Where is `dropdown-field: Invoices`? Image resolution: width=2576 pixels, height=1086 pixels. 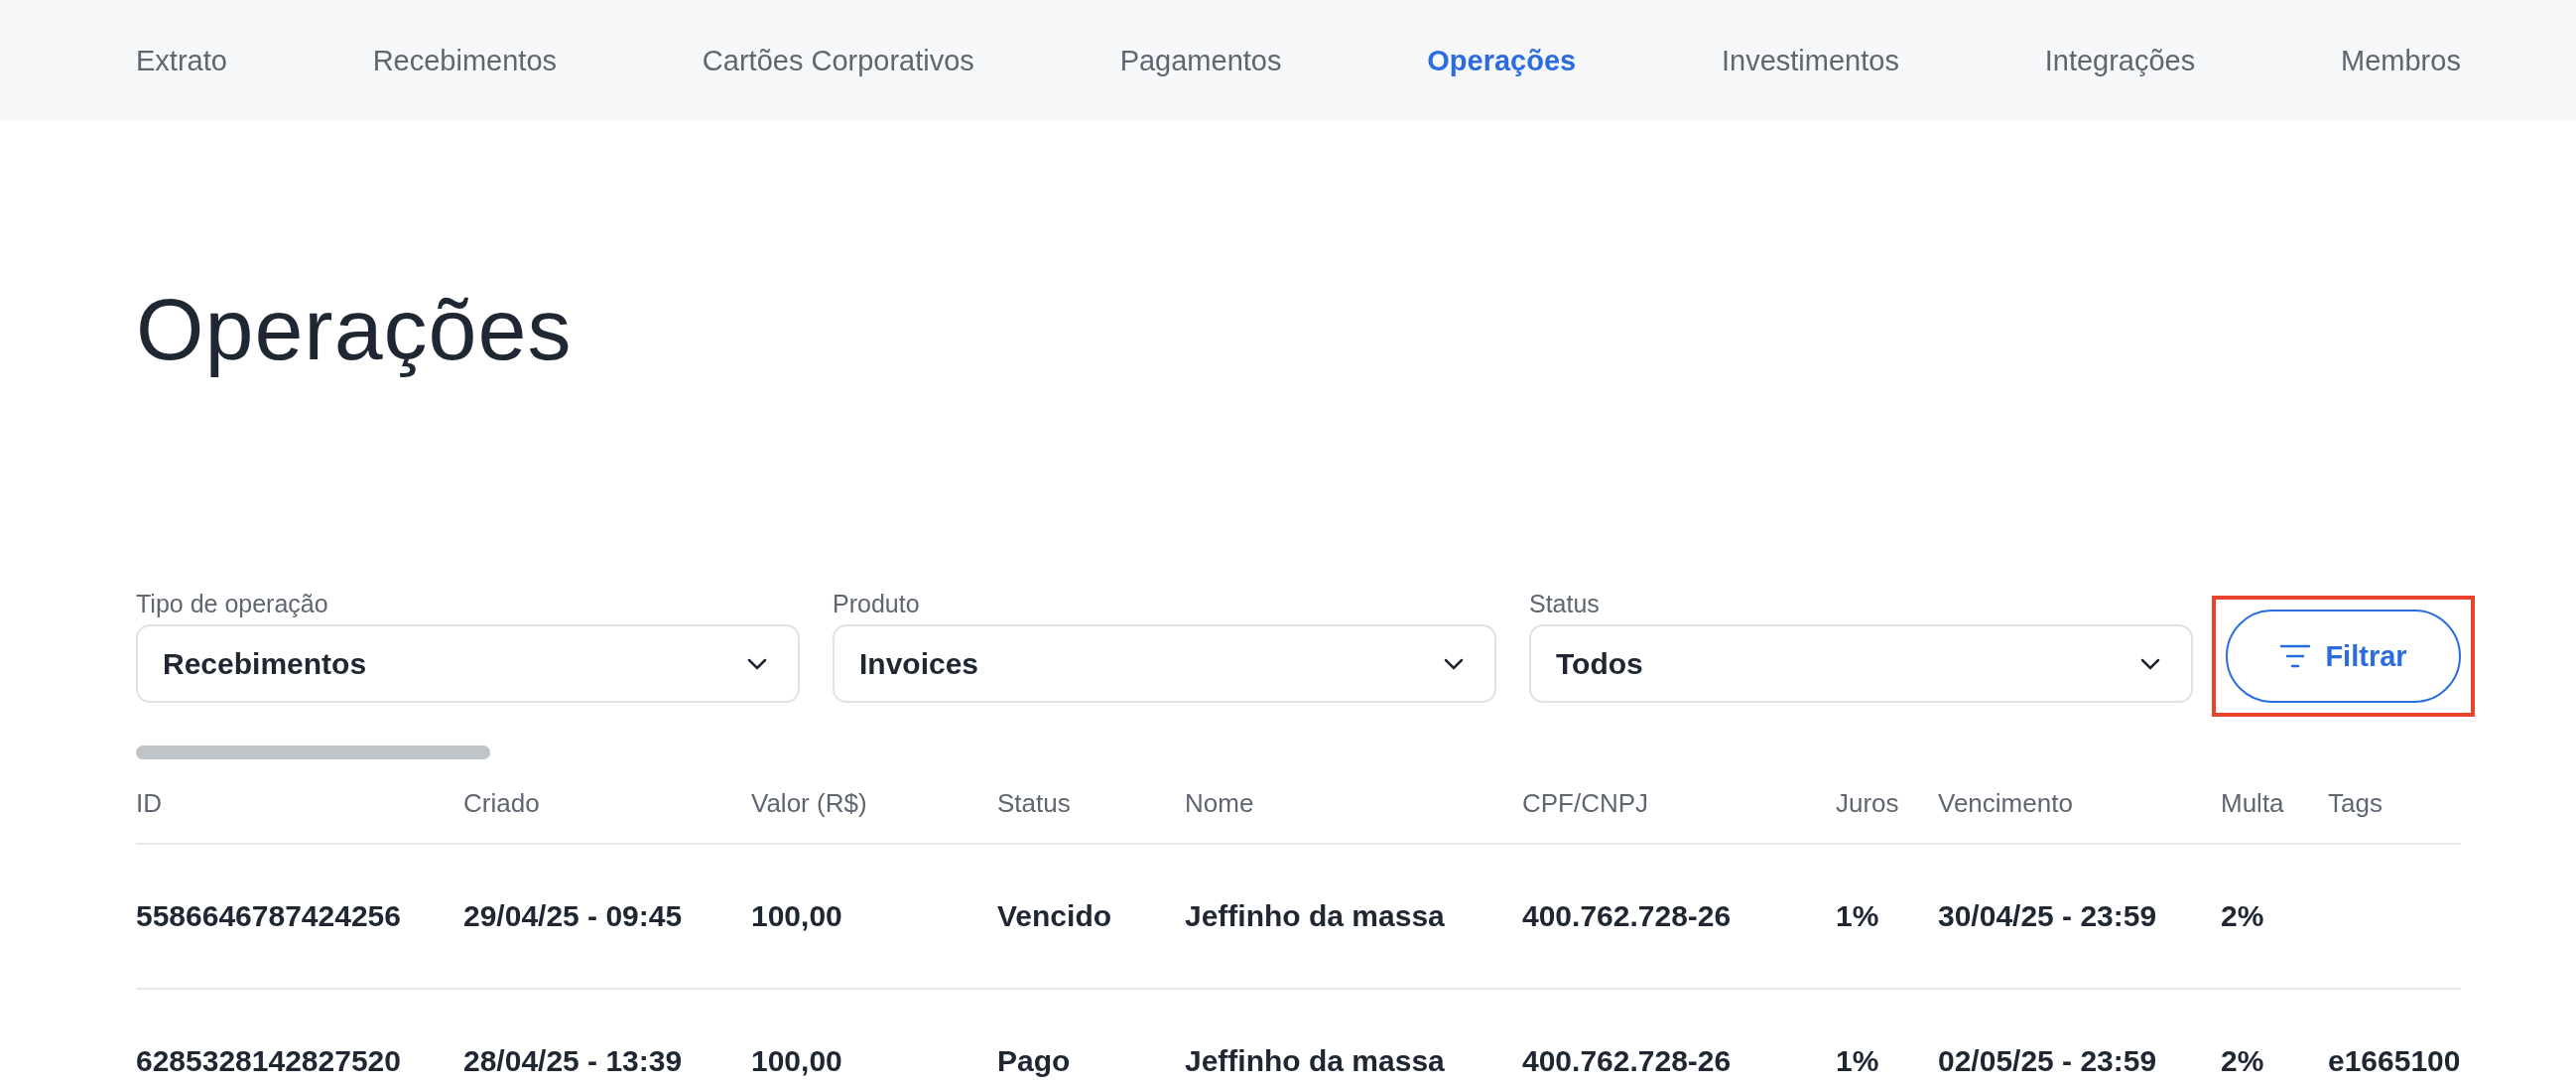 dropdown-field: Invoices is located at coordinates (1165, 663).